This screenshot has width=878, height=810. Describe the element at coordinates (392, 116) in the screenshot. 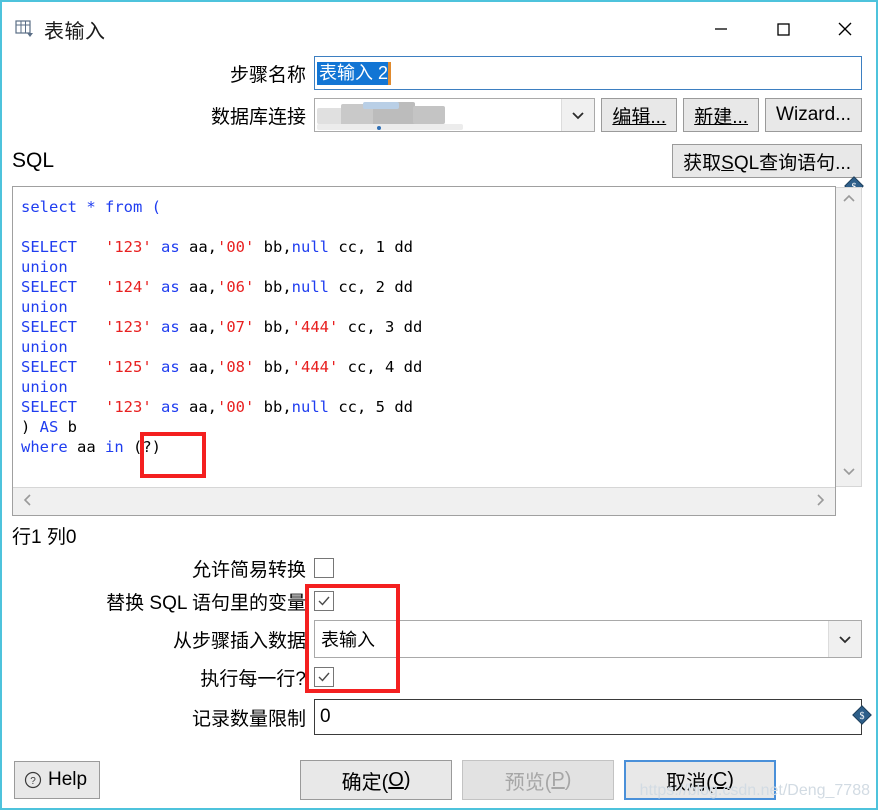

I see `redaction-blocks` at that location.